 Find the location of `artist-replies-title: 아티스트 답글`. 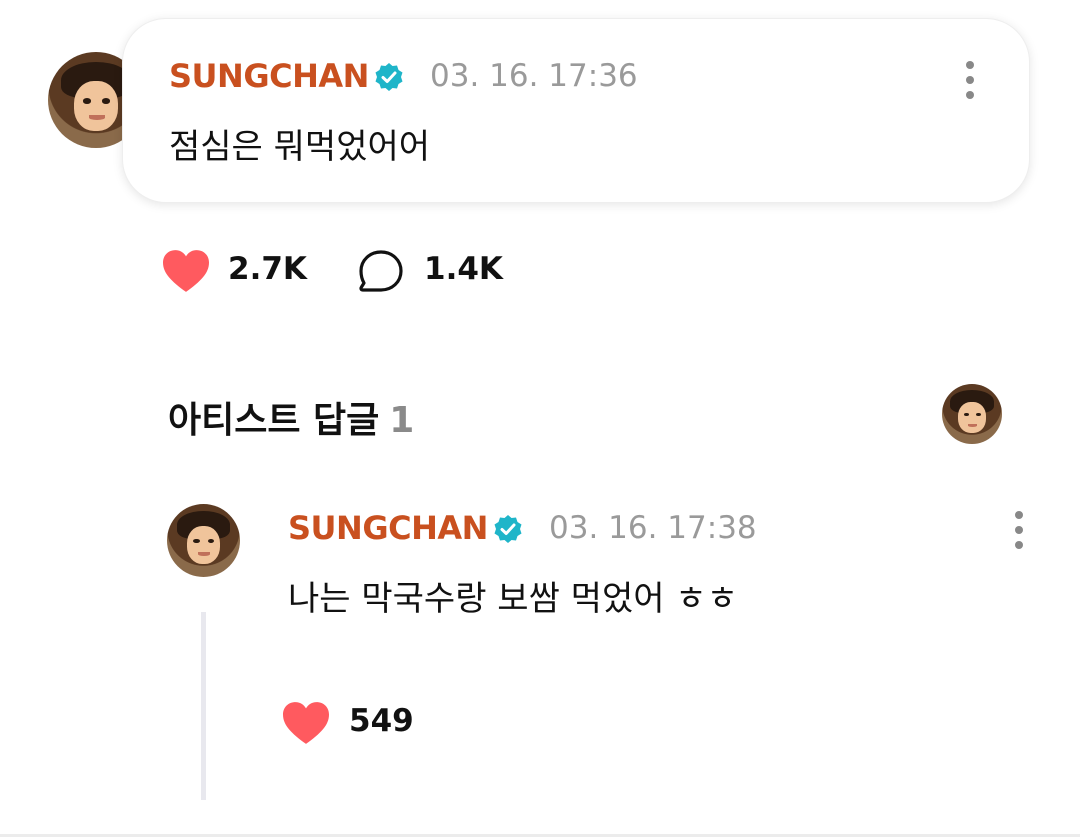

artist-replies-title: 아티스트 답글 is located at coordinates (274, 420).